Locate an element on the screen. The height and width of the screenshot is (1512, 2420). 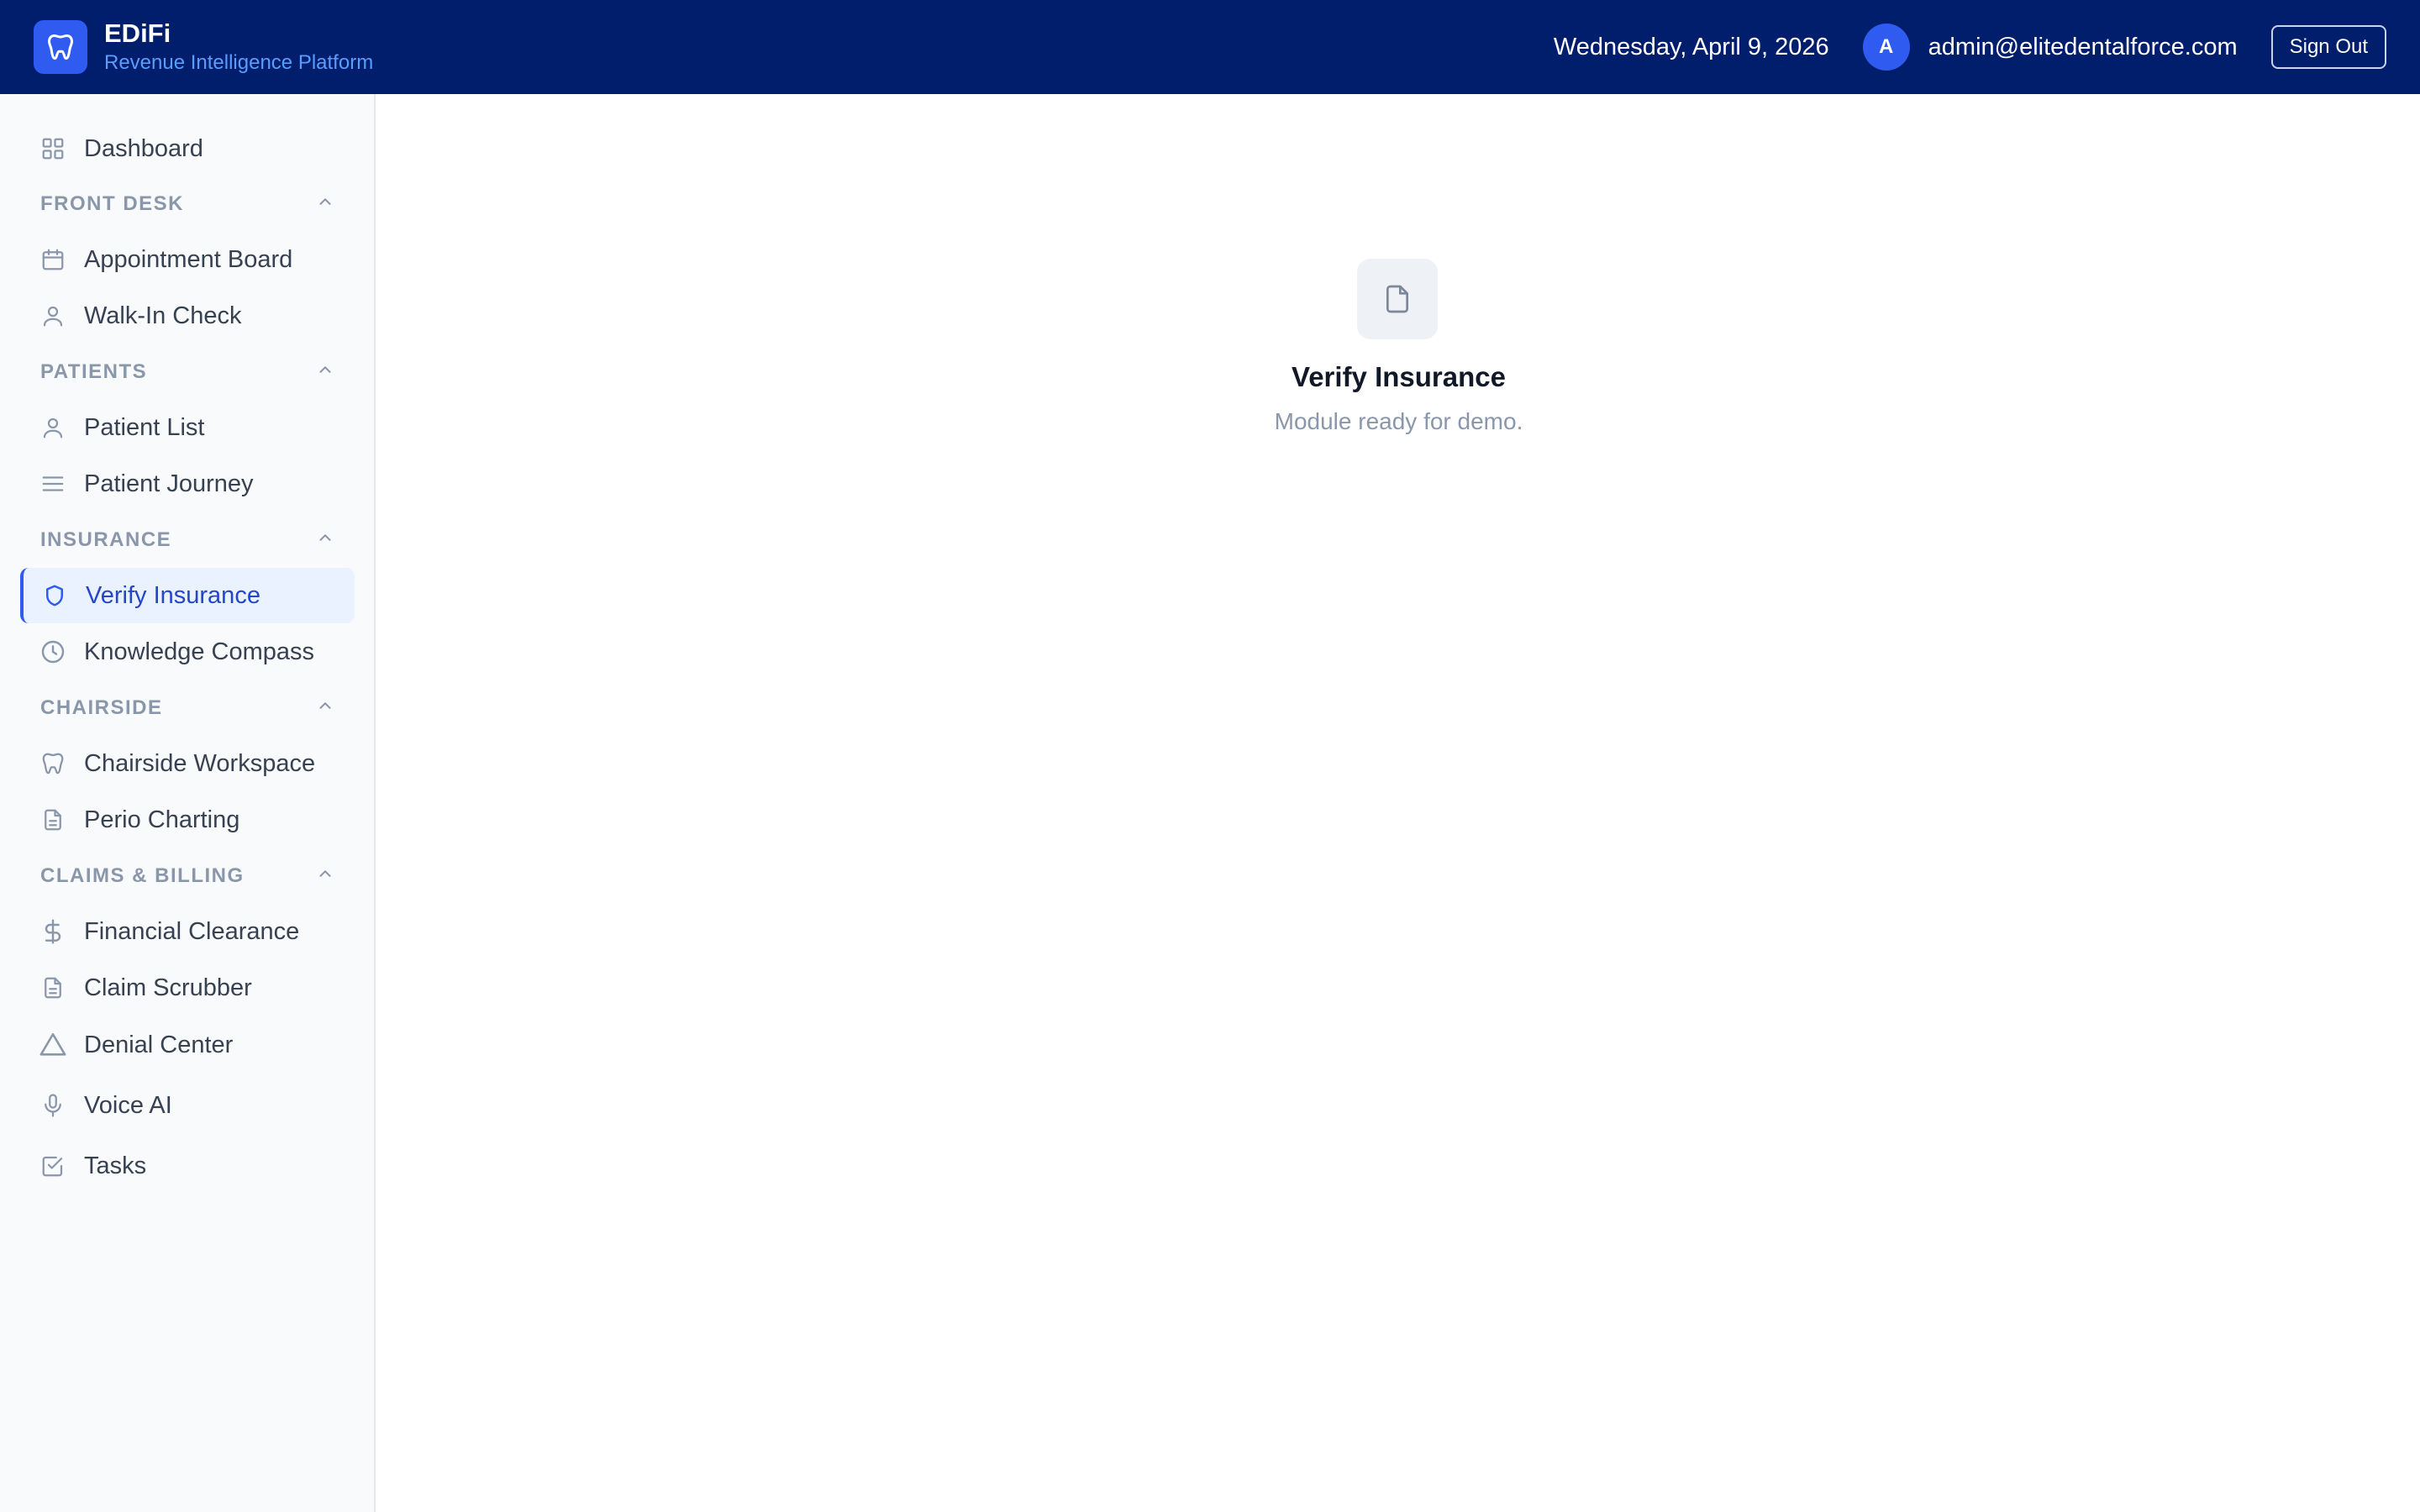
sidebar-item-patient-list: Patient List is located at coordinates (187, 427).